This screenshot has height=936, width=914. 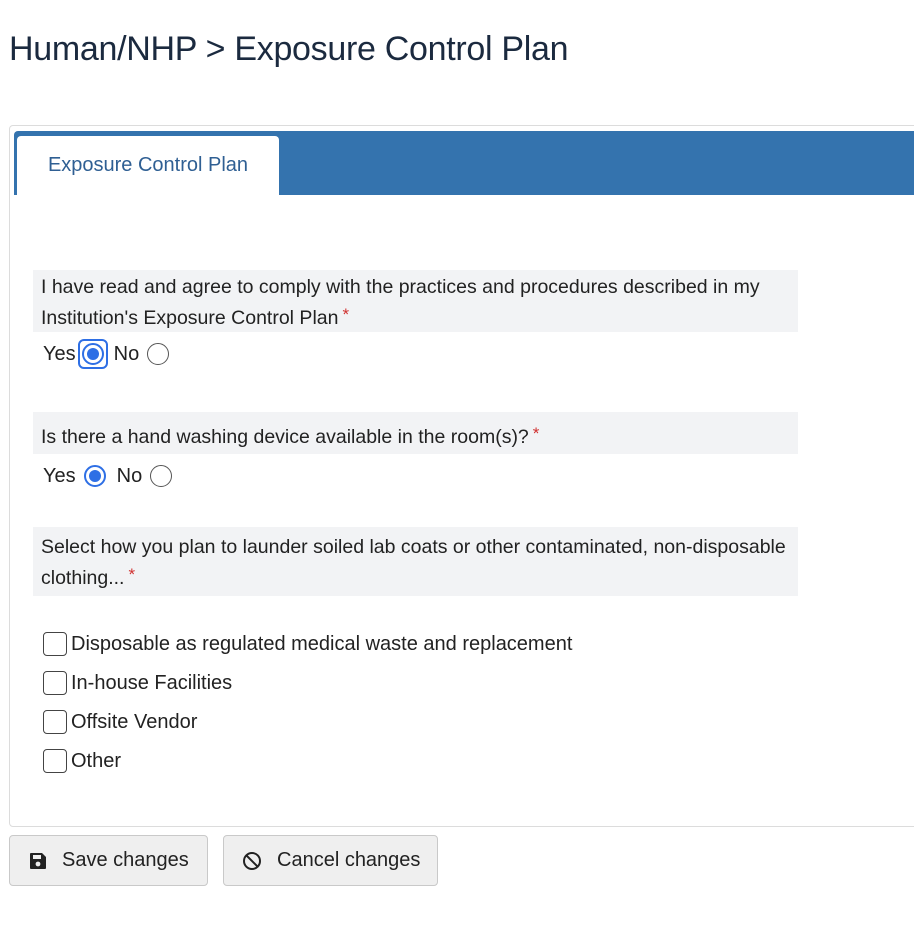 What do you see at coordinates (125, 860) in the screenshot?
I see `save-button-label: Save changes` at bounding box center [125, 860].